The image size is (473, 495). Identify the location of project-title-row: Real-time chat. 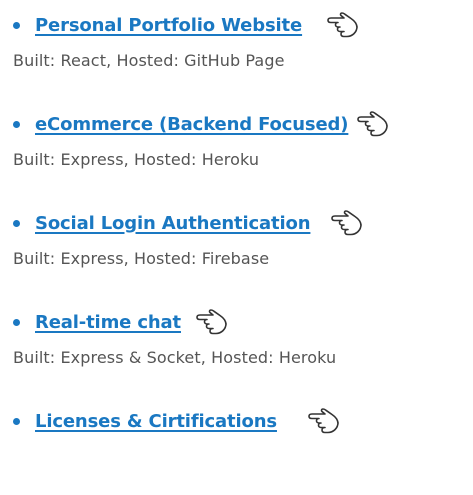
(121, 322).